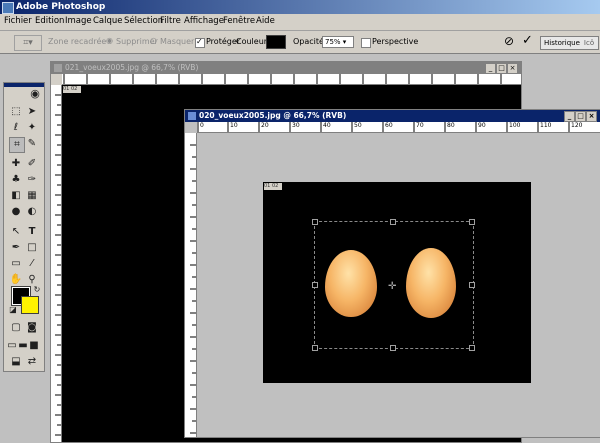 This screenshot has height=443, width=600. I want to click on doc1-horizontal-ruler, so click(291, 79).